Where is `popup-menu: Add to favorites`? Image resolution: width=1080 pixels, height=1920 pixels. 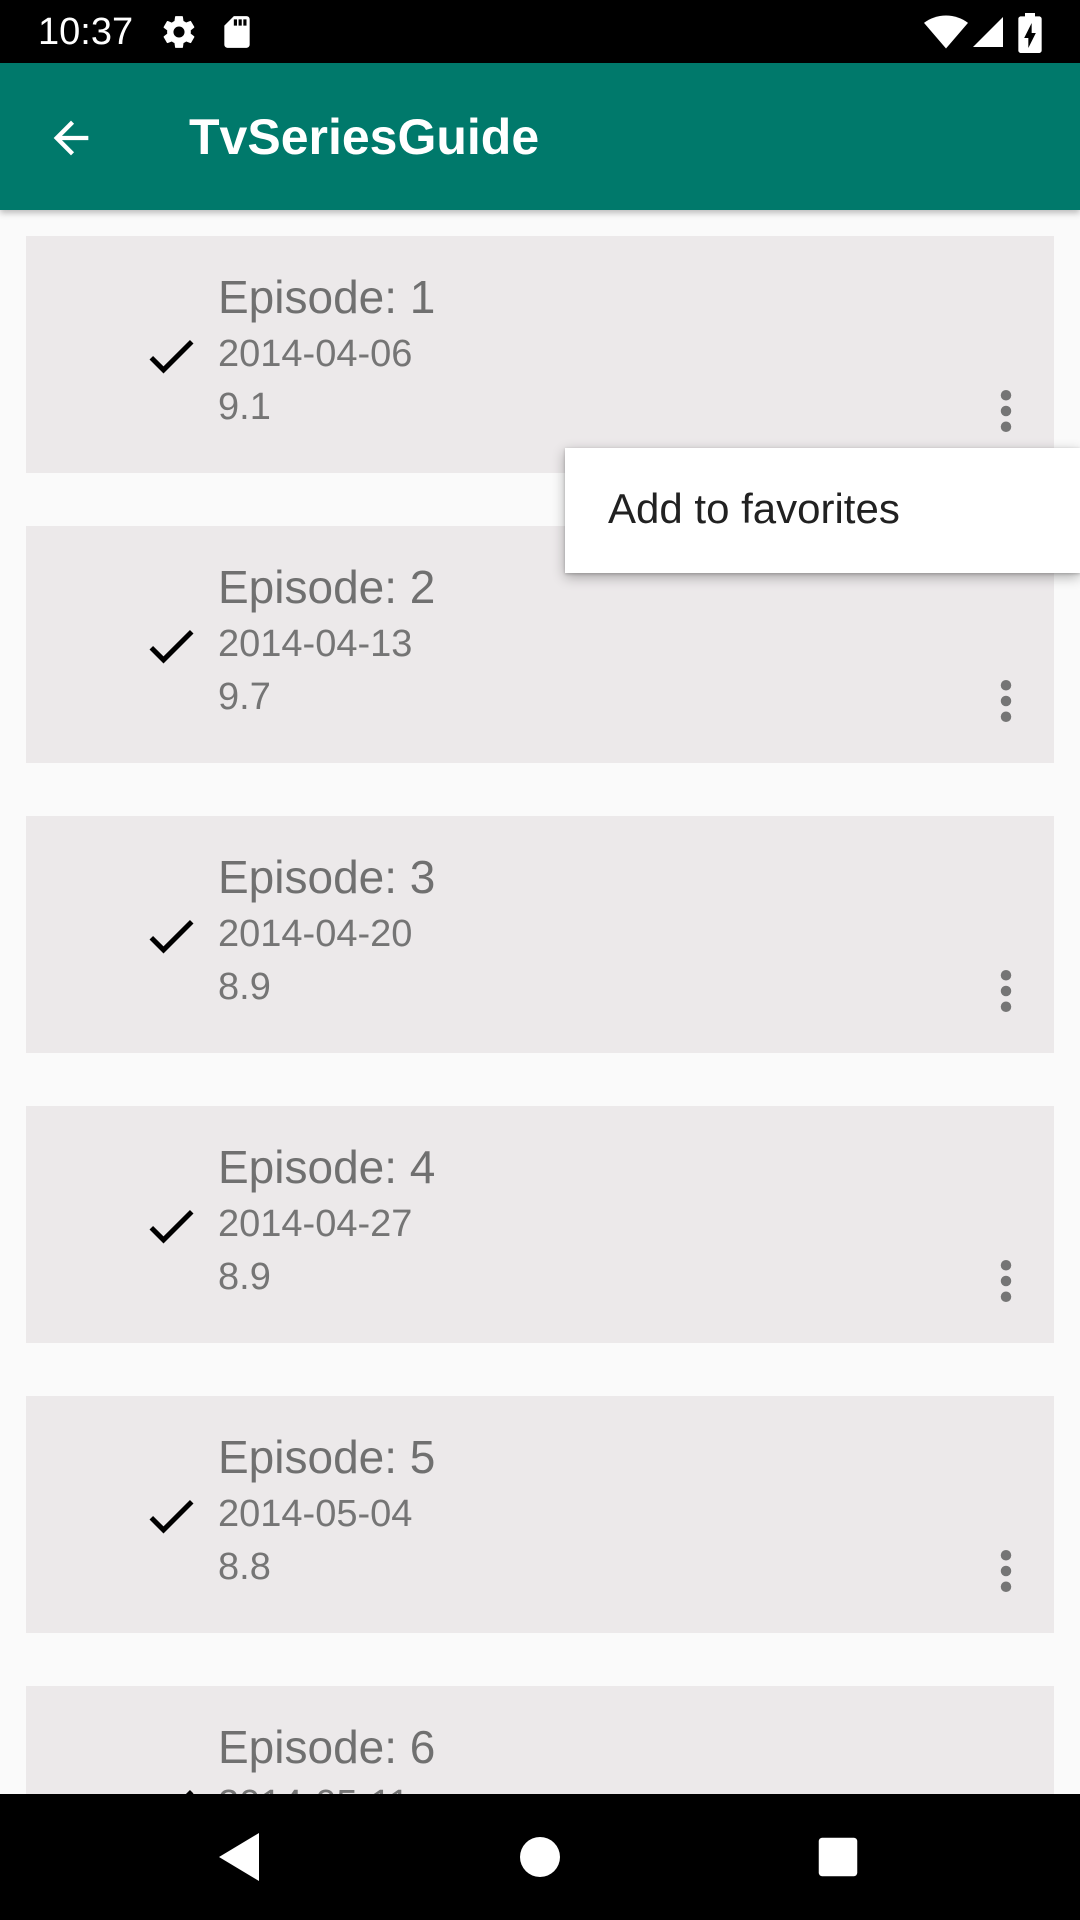
popup-menu: Add to favorites is located at coordinates (822, 510).